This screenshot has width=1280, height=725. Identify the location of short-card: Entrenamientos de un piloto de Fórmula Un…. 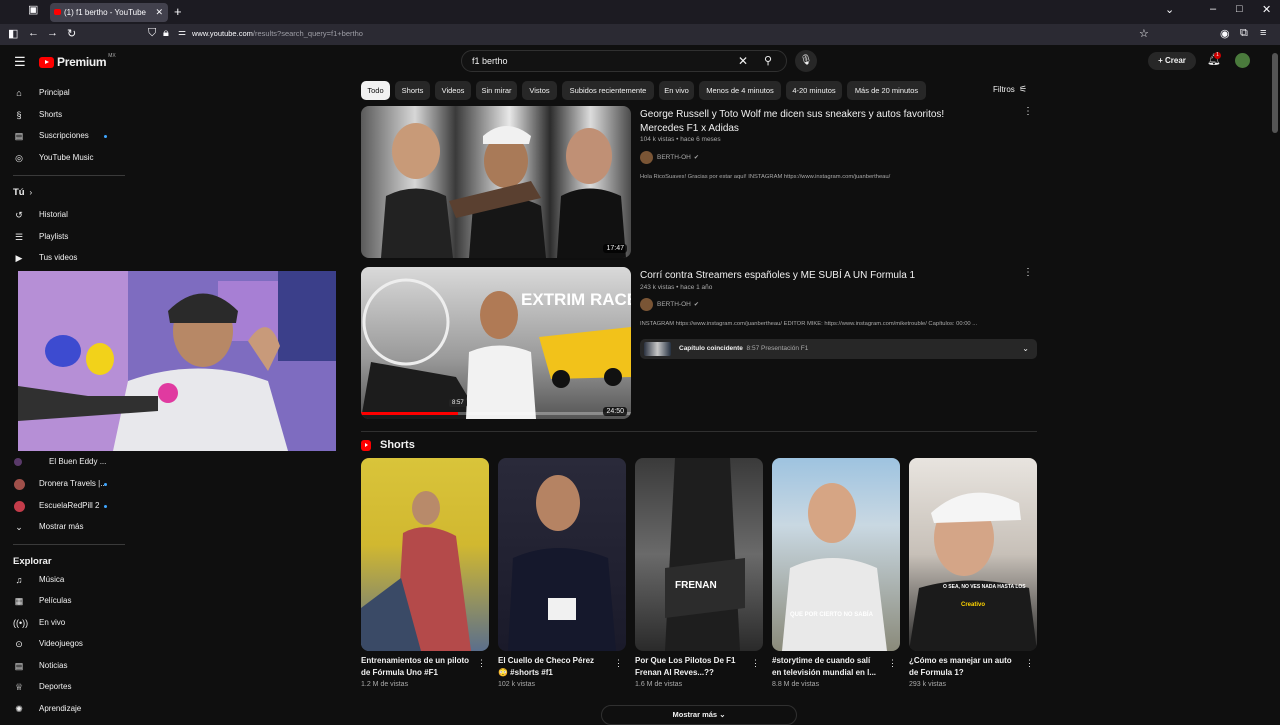
(425, 573).